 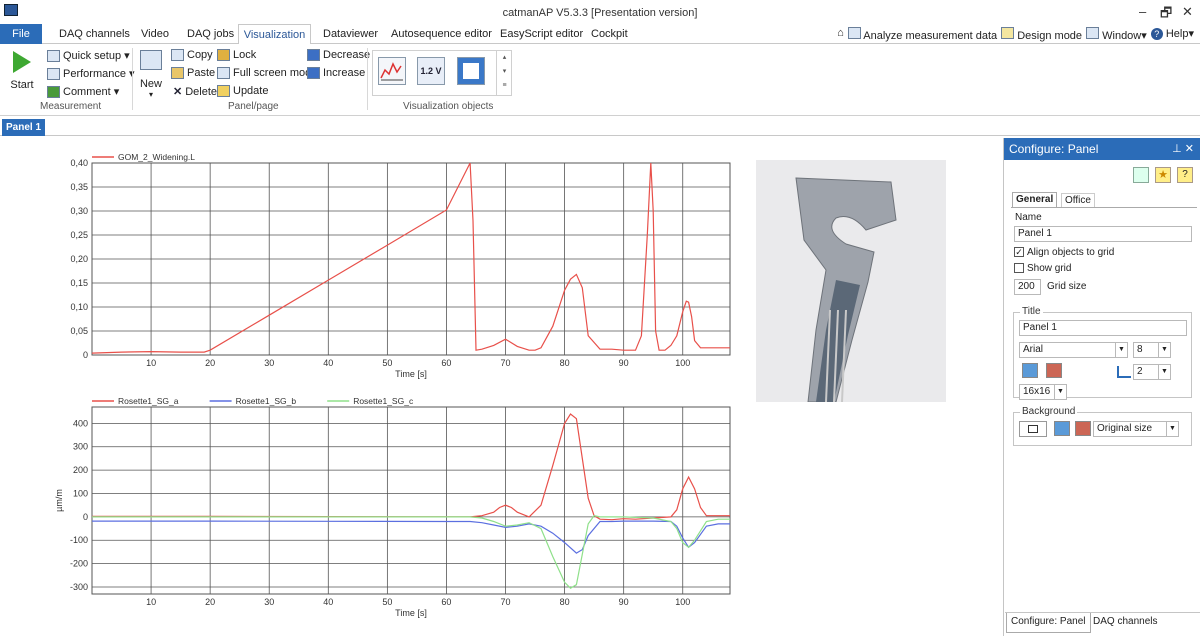 I want to click on font-value: Arial, so click(x=1033, y=349).